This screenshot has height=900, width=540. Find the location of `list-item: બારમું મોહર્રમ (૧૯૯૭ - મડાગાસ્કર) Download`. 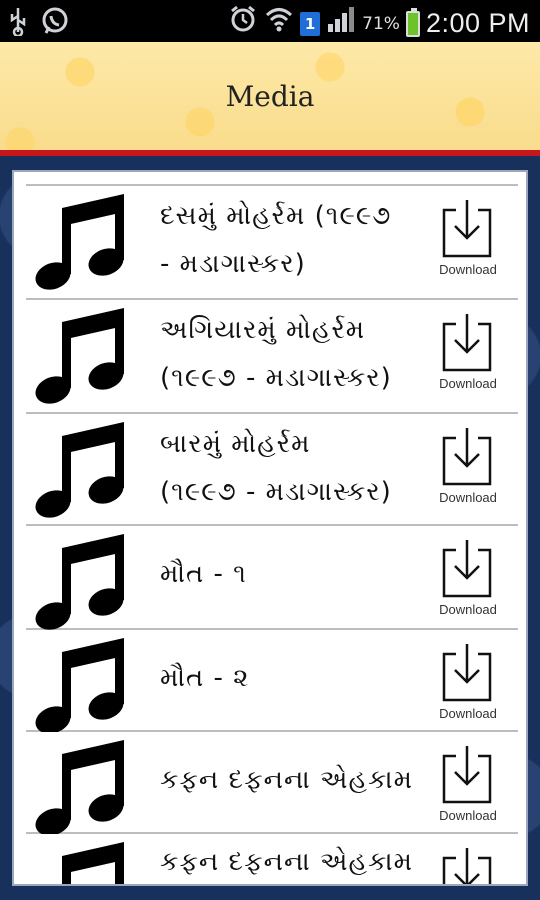

list-item: બારમું મોહર્રમ (૧૯૯૭ - મડાગાસ્કર) Download is located at coordinates (272, 470).